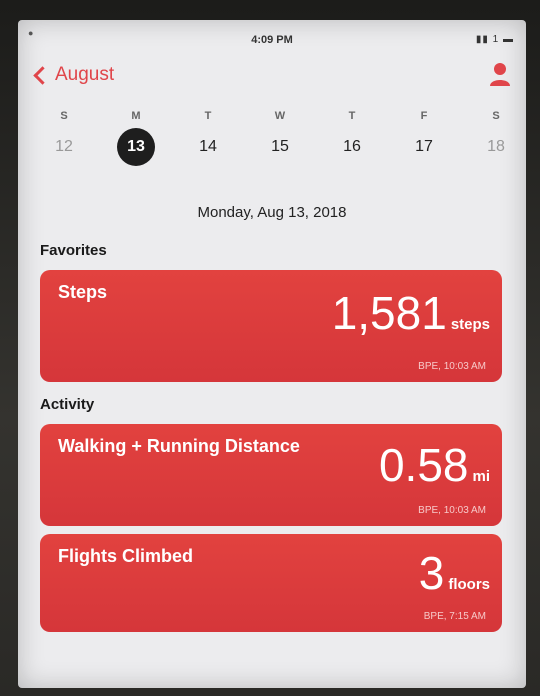 This screenshot has height=696, width=540. I want to click on distance-value: 0.58, so click(423, 465).